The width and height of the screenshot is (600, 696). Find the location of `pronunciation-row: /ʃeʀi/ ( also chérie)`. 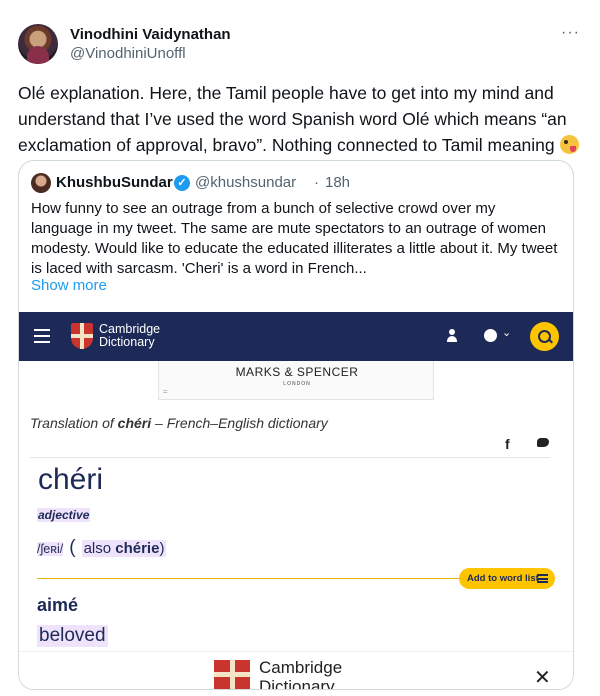

pronunciation-row: /ʃeʀi/ ( also chérie) is located at coordinates (102, 548).